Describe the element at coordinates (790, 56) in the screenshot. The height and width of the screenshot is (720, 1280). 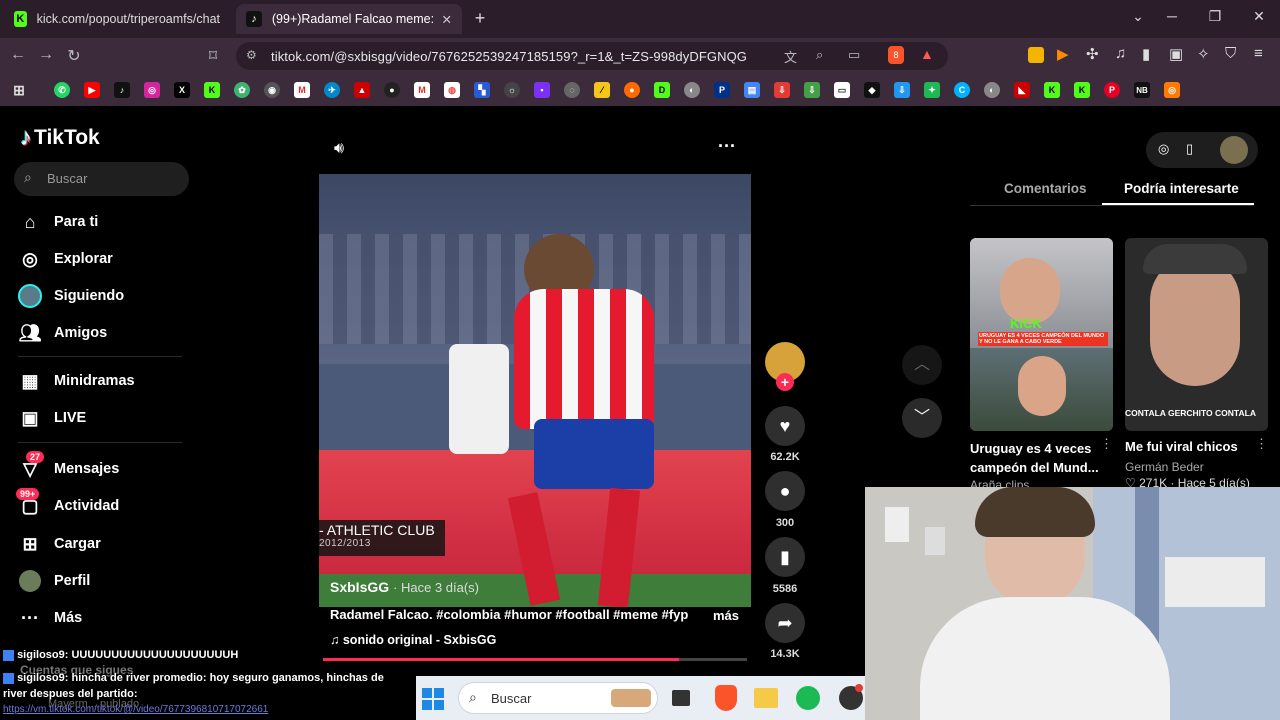
I see `translate-icon: 文` at that location.